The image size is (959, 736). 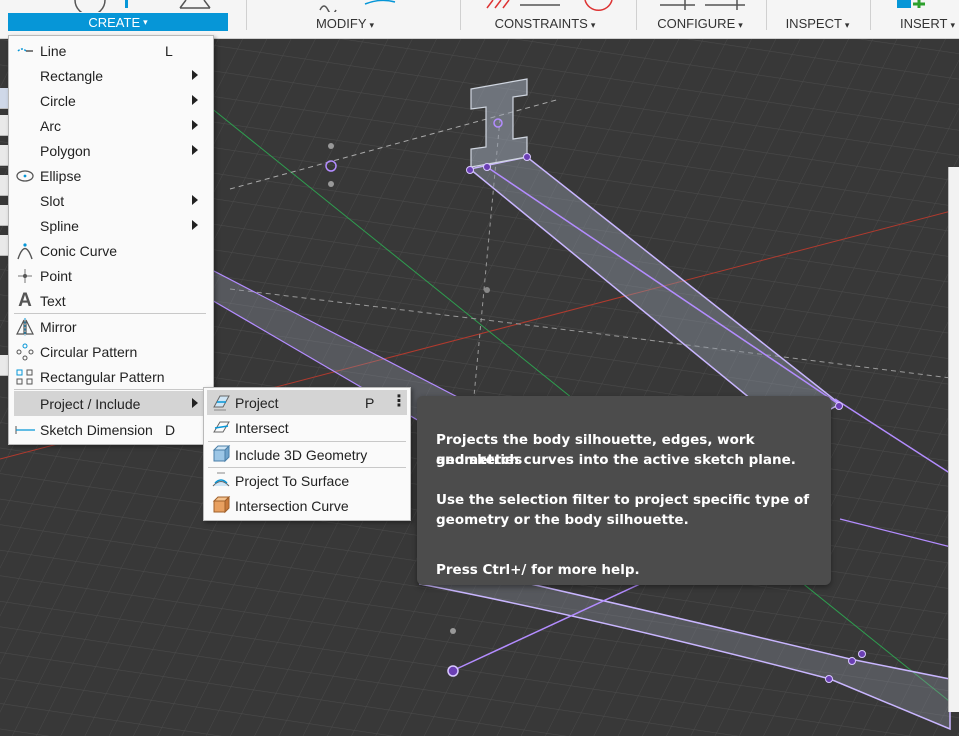 What do you see at coordinates (370, 402) in the screenshot?
I see `shortcut-label: P` at bounding box center [370, 402].